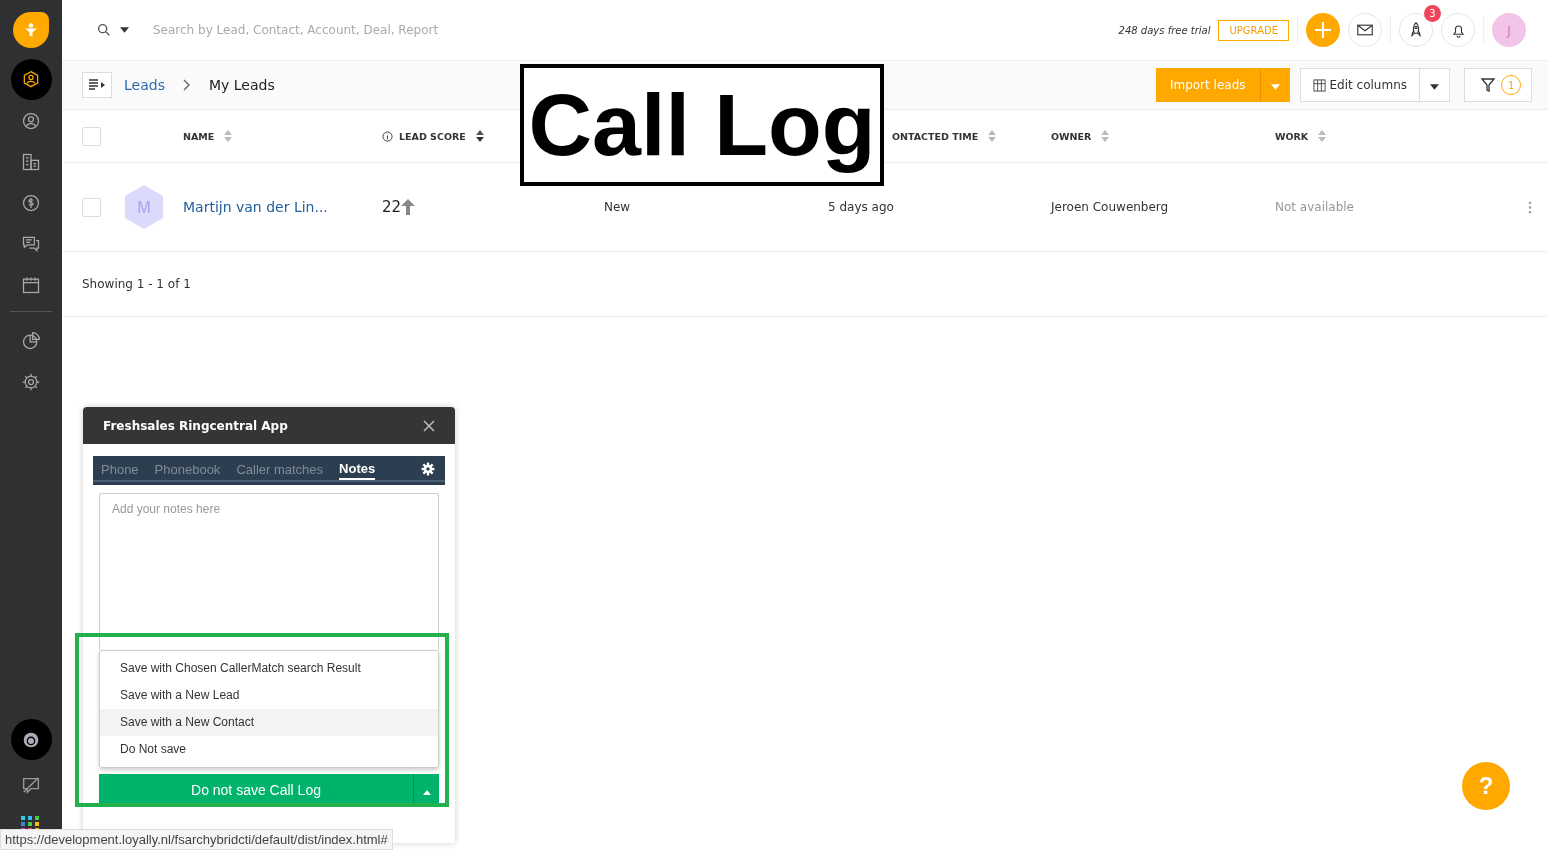 The height and width of the screenshot is (850, 1548). Describe the element at coordinates (136, 284) in the screenshot. I see `pagination-text: Showing 1 - 1 of 1` at that location.